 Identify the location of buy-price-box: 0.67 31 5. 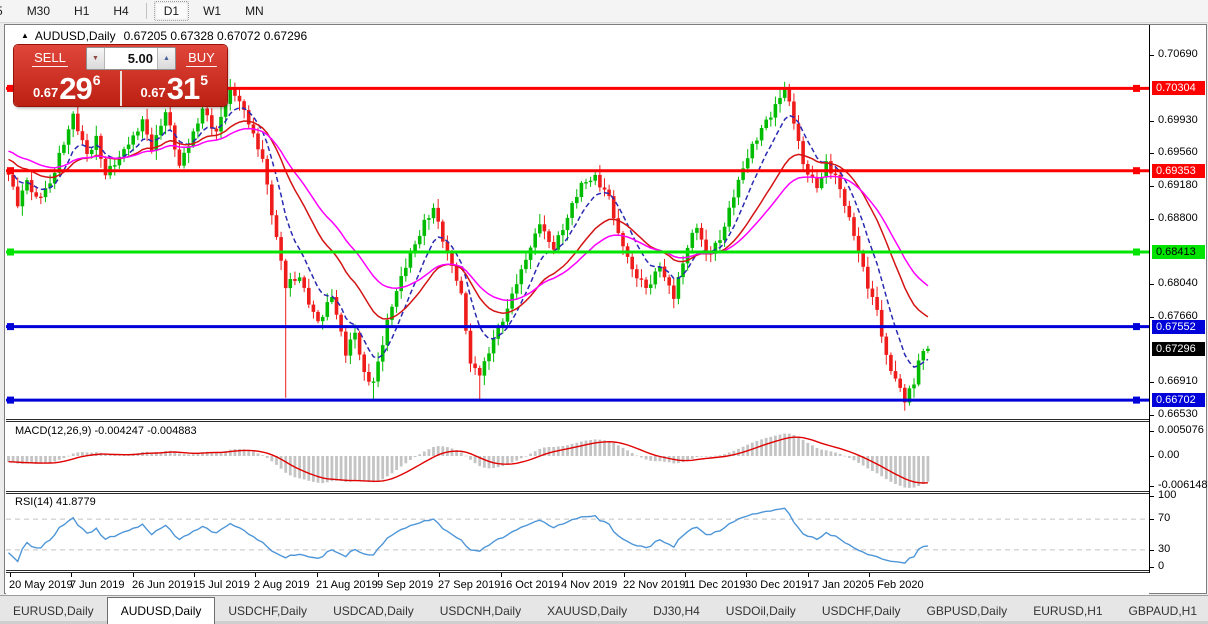
(175, 88).